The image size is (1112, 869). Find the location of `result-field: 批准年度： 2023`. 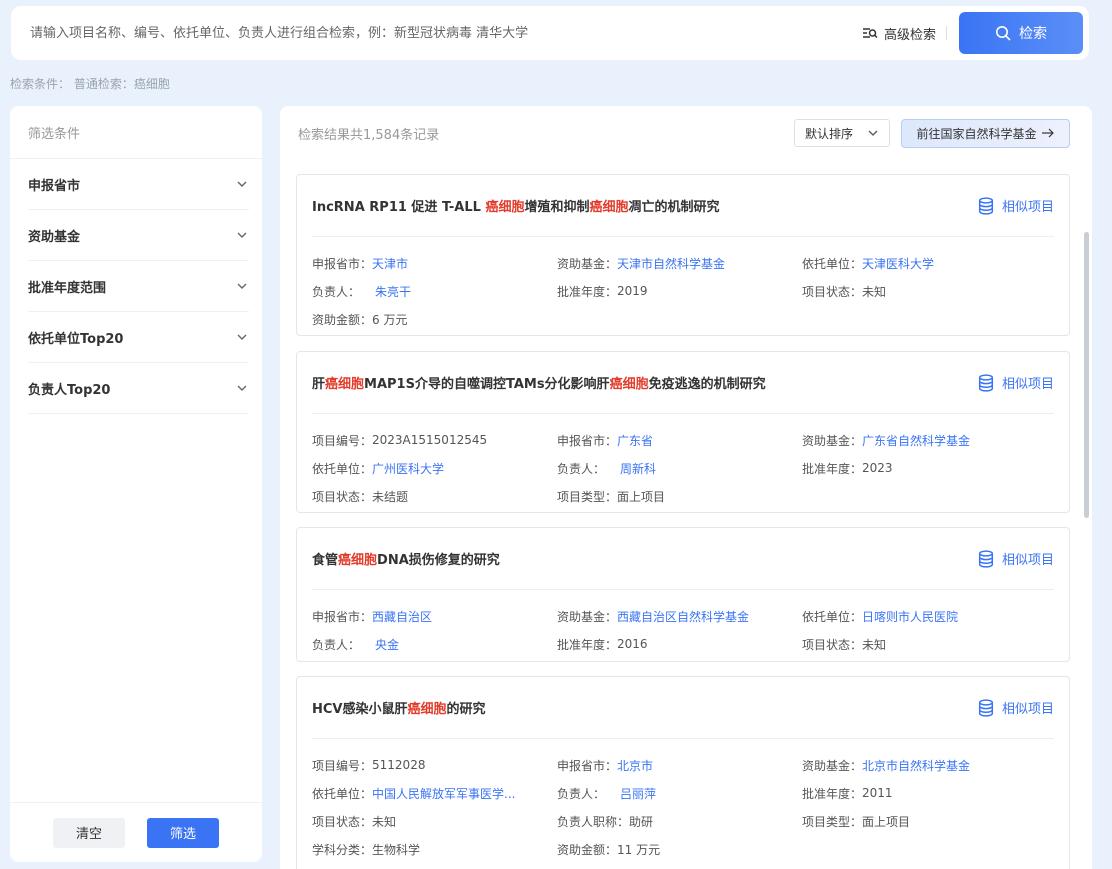

result-field: 批准年度： 2023 is located at coordinates (928, 468).